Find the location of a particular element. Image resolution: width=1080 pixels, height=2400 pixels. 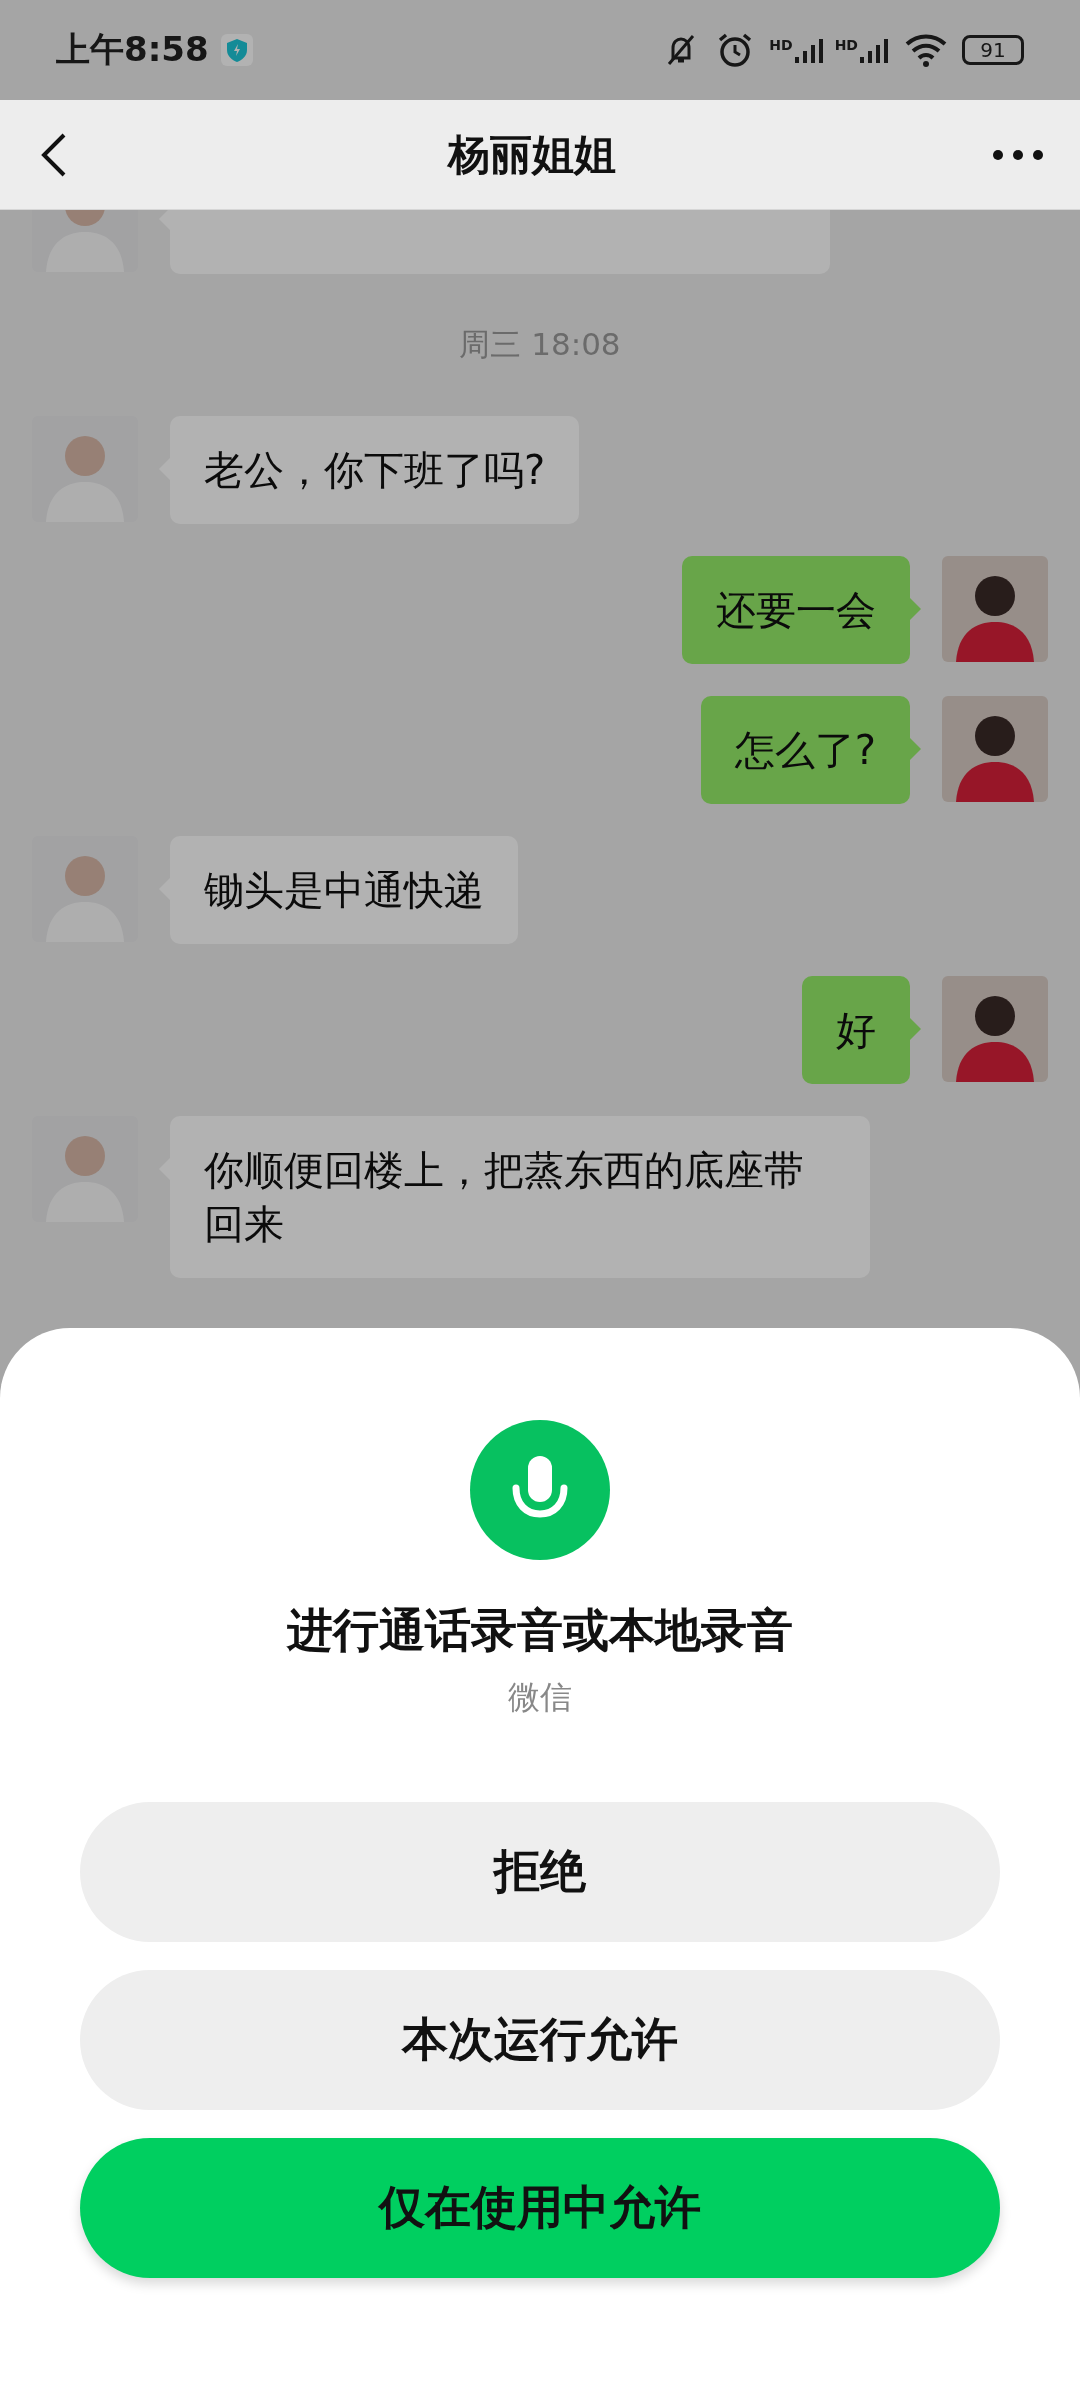

battery-indicator: 91 is located at coordinates (993, 50).